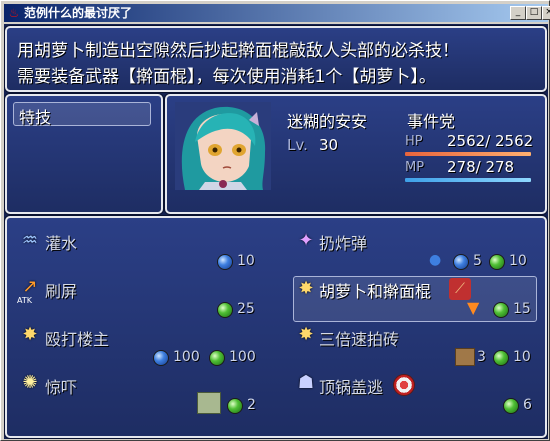  Describe the element at coordinates (477, 261) in the screenshot. I see `skill-cost: 5` at that location.